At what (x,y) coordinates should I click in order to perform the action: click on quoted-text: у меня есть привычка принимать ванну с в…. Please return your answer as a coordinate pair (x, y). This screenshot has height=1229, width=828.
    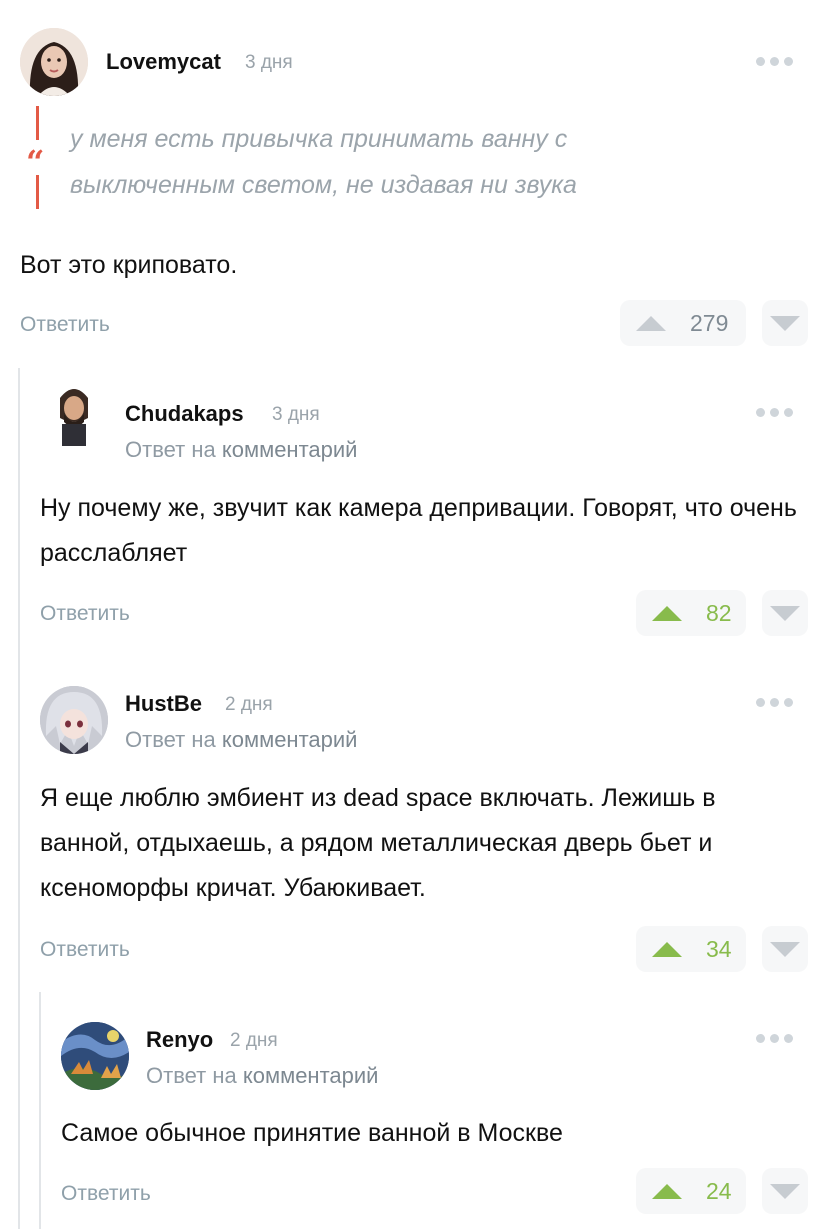
    Looking at the image, I should click on (323, 162).